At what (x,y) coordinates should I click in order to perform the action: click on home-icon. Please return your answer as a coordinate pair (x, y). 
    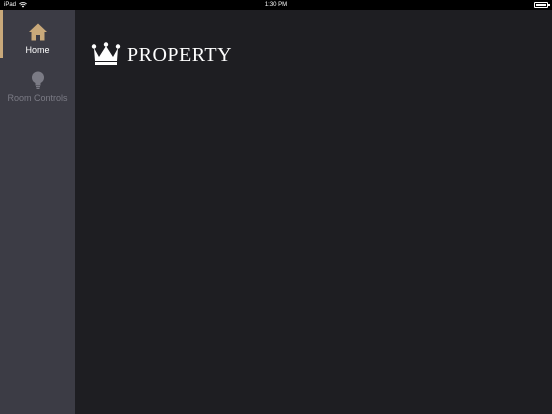
    Looking at the image, I should click on (37, 32).